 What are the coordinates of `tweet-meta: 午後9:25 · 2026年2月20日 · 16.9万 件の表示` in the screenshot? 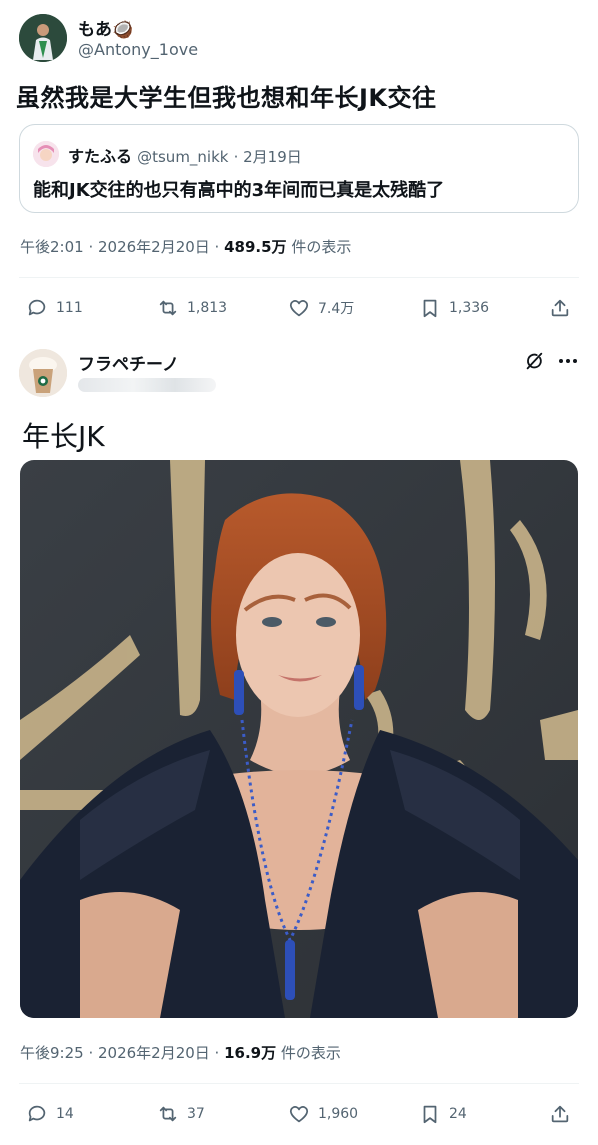 It's located at (180, 1052).